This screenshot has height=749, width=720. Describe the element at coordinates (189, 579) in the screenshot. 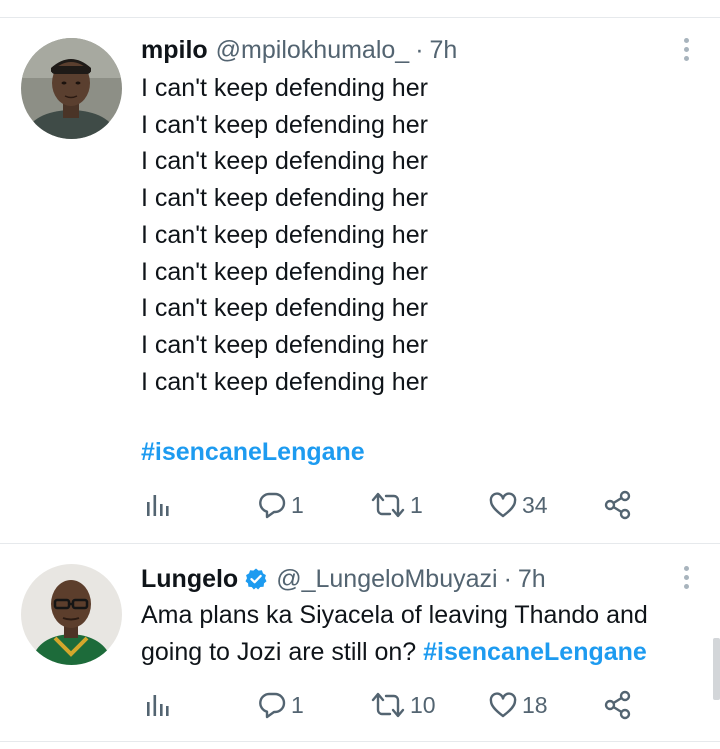

I see `display-name: Lungelo` at that location.